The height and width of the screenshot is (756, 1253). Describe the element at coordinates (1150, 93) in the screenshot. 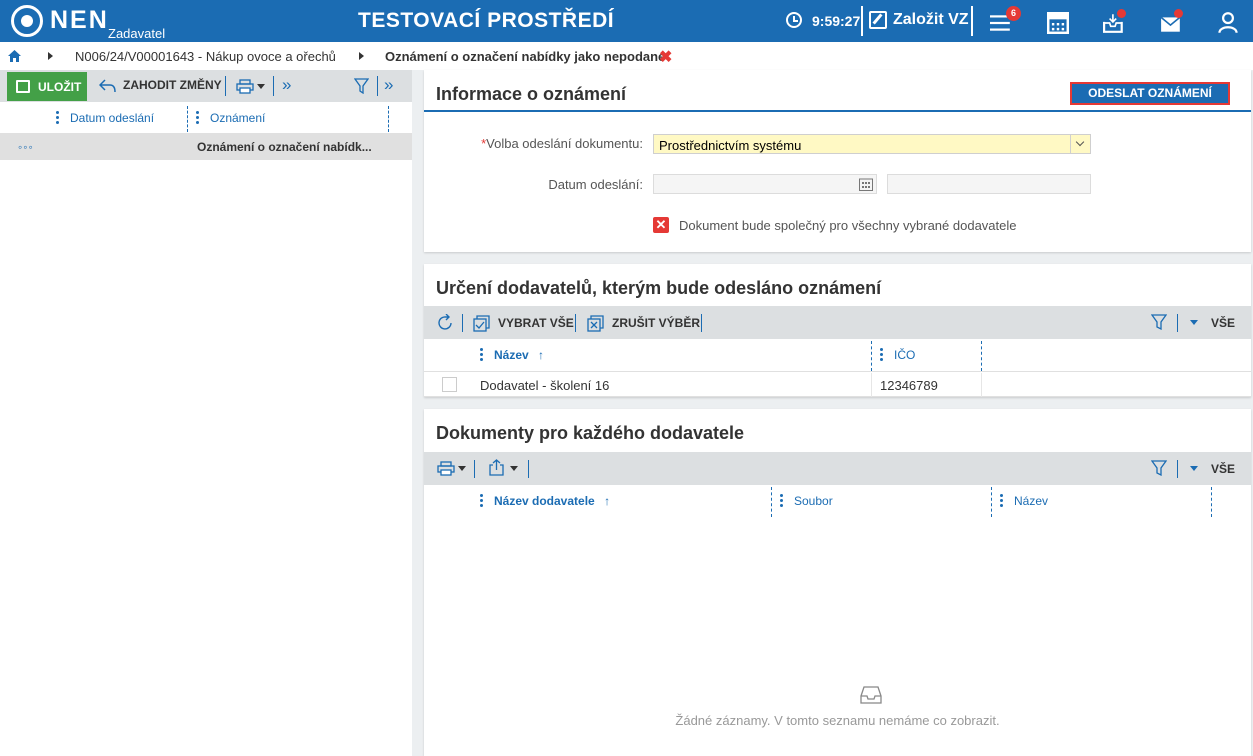

I see `send-notice-button: ODESLAT OZNÁMENÍ` at that location.